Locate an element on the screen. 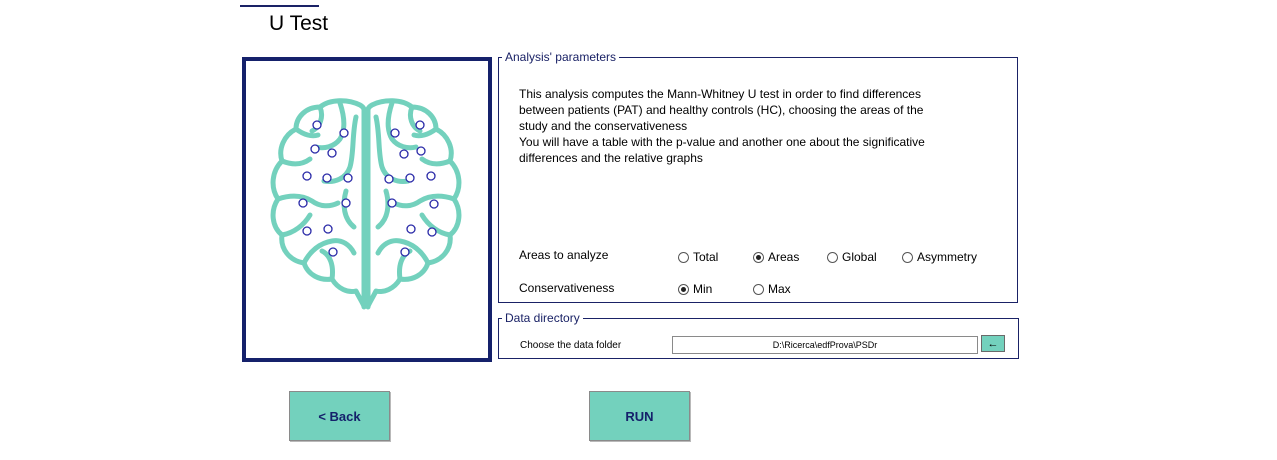  radio-conservativeness-min: Min is located at coordinates (695, 289).